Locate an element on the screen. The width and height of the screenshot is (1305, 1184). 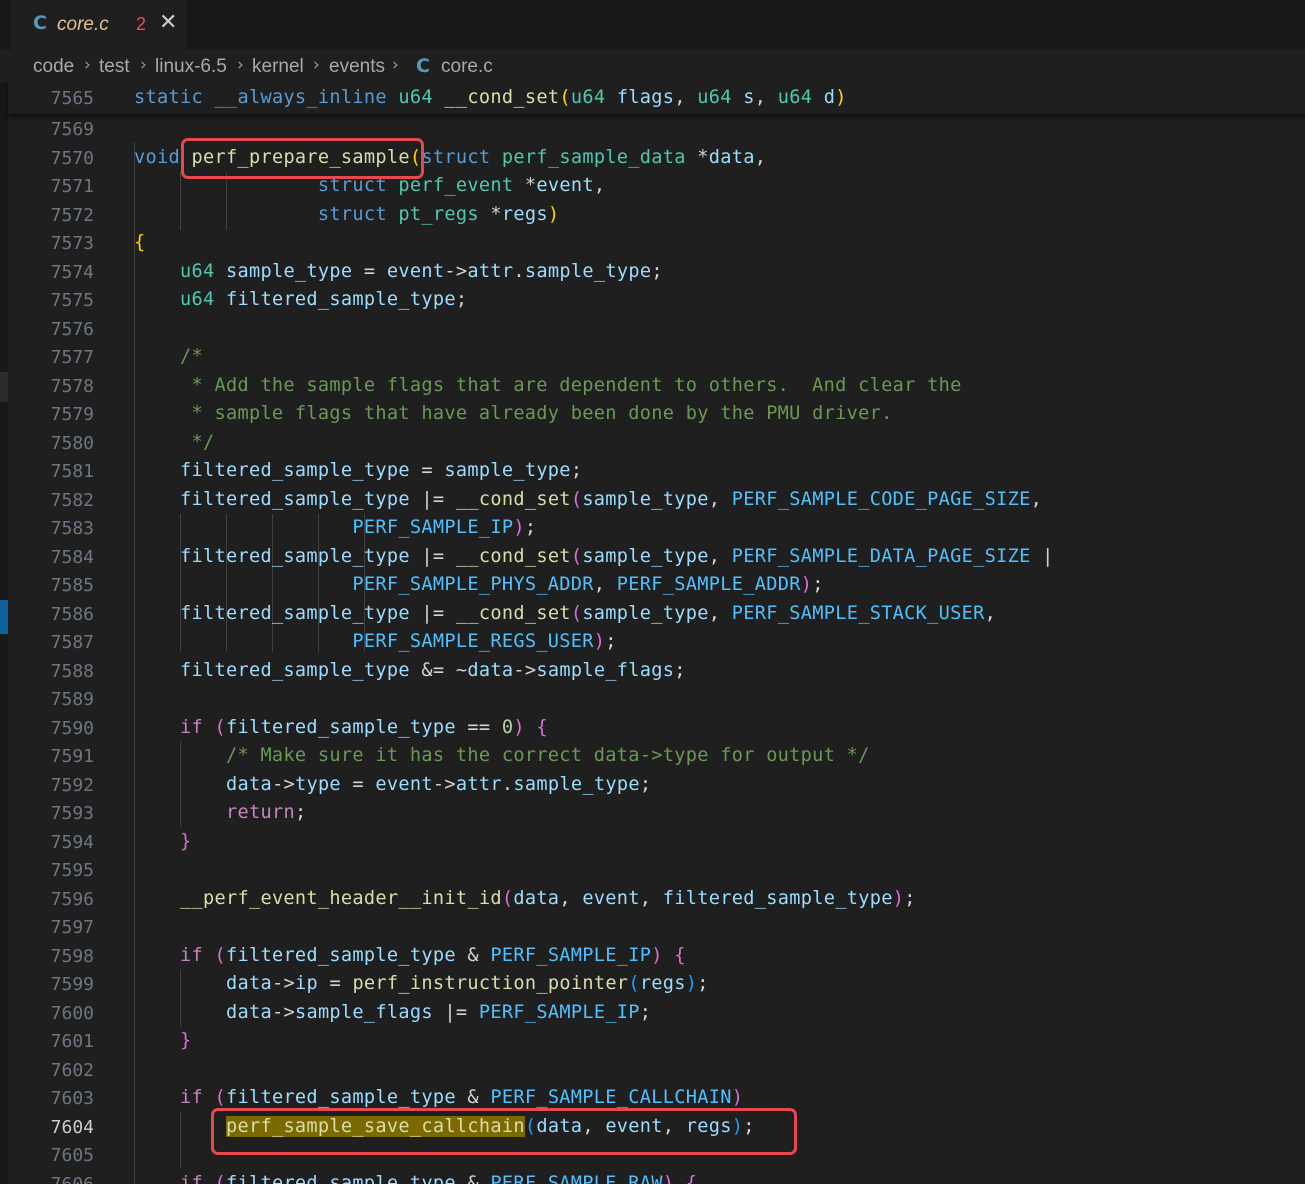
code-token: ) is located at coordinates (519, 527).